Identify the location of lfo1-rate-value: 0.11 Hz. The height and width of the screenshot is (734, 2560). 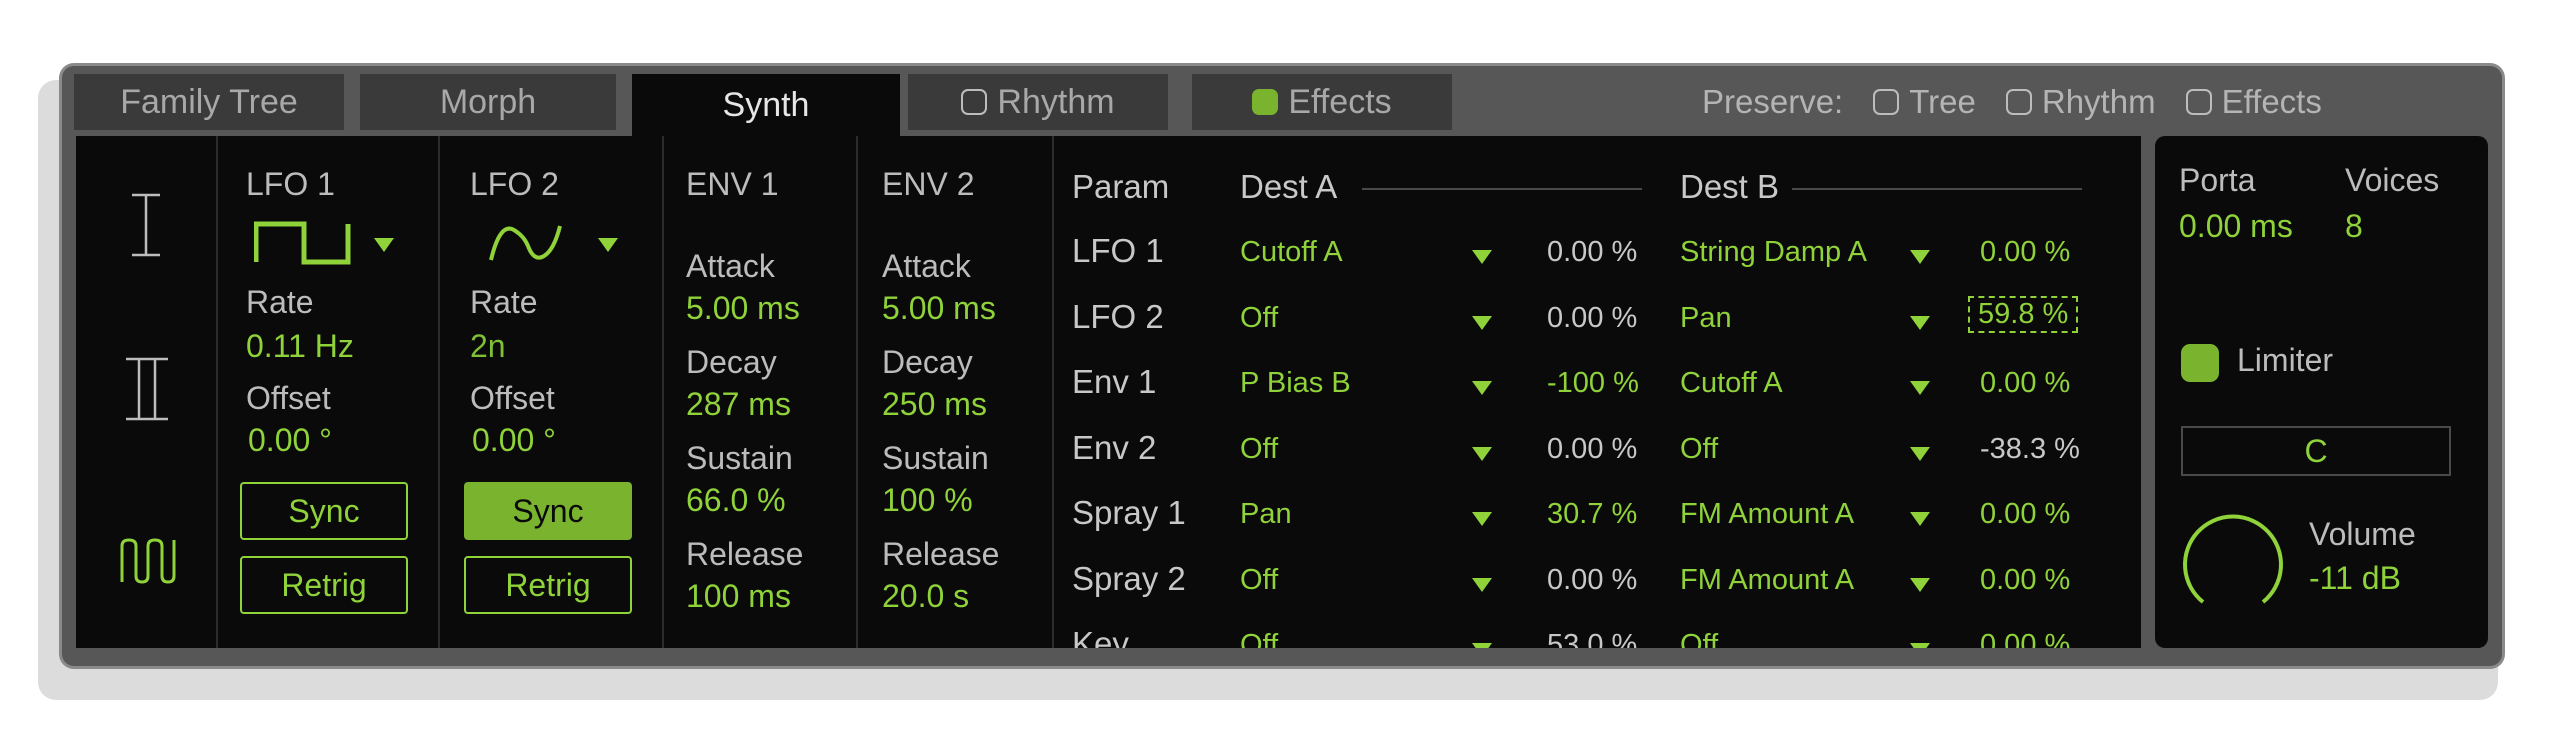
(300, 346).